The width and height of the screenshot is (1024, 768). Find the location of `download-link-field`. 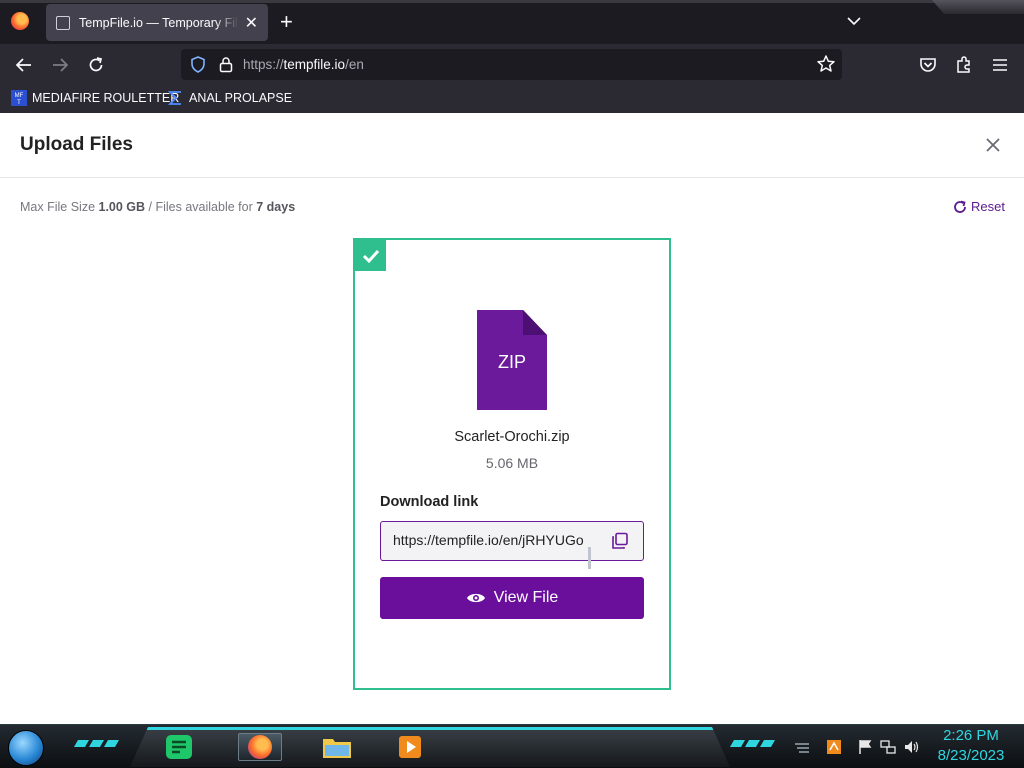

download-link-field is located at coordinates (512, 541).